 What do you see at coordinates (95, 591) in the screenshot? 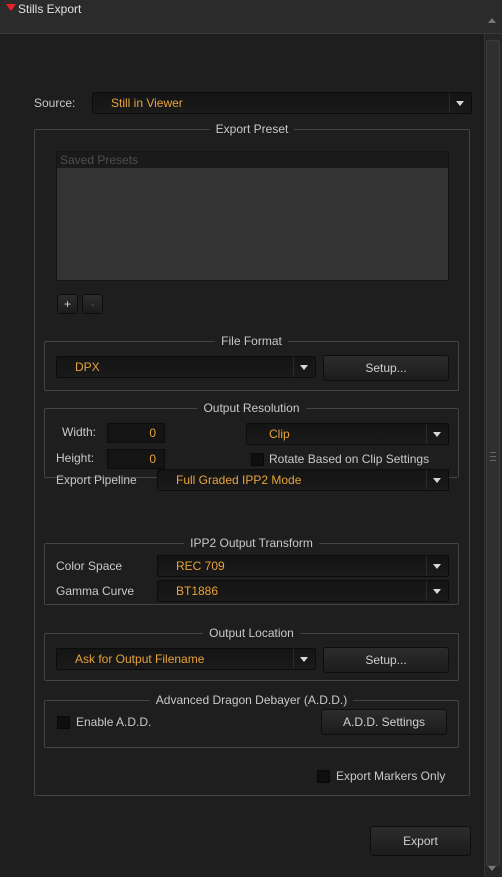
I see `gamma-curve-label: Gamma Curve` at bounding box center [95, 591].